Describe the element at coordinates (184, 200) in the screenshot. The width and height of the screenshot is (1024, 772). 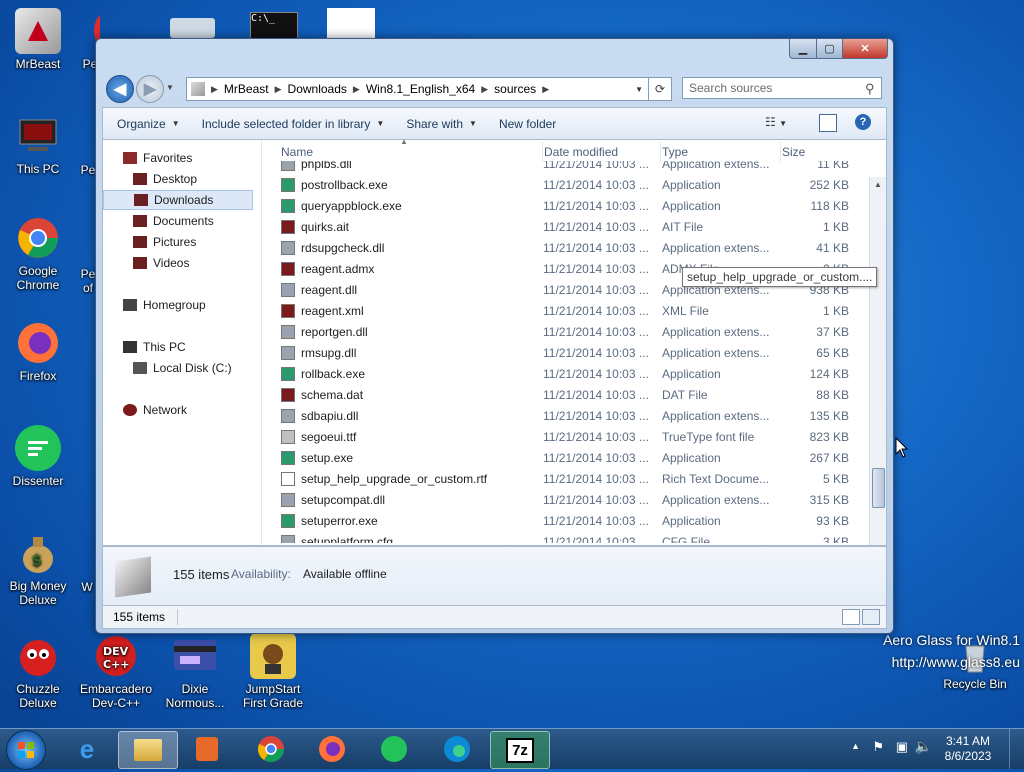
I see `nav-label: Downloads` at that location.